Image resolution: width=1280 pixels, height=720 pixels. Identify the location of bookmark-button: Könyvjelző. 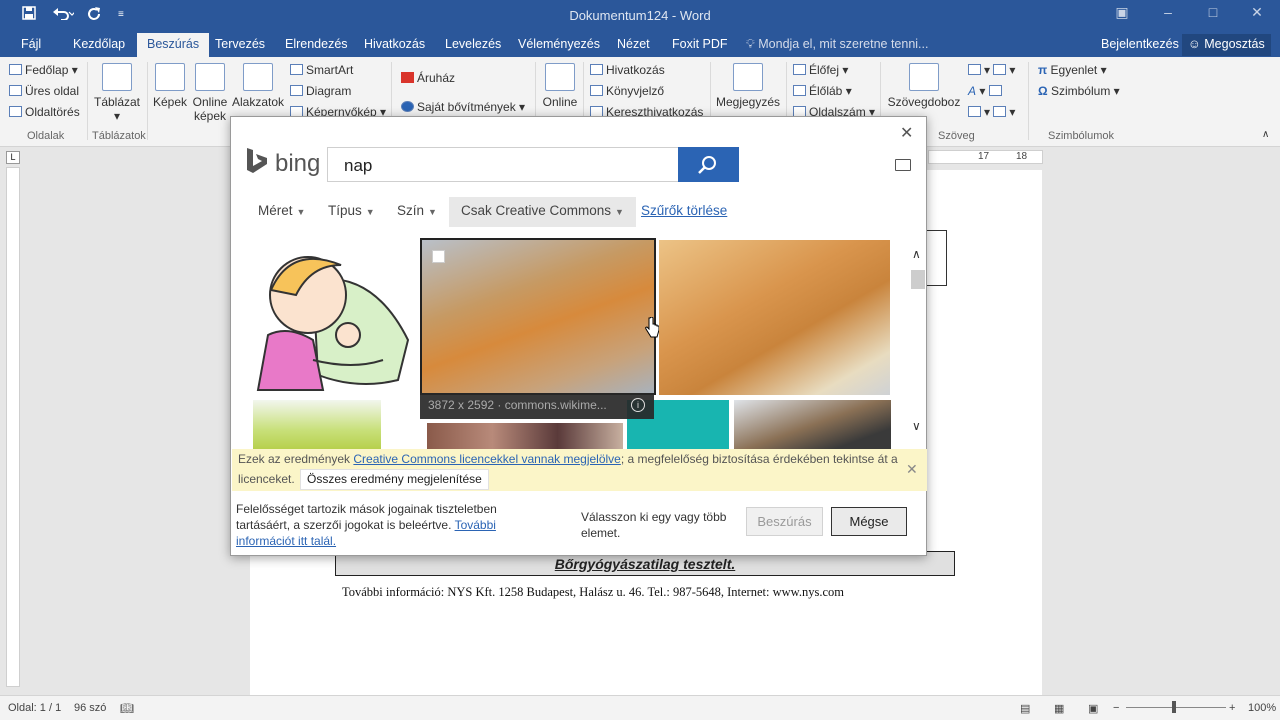
(627, 91).